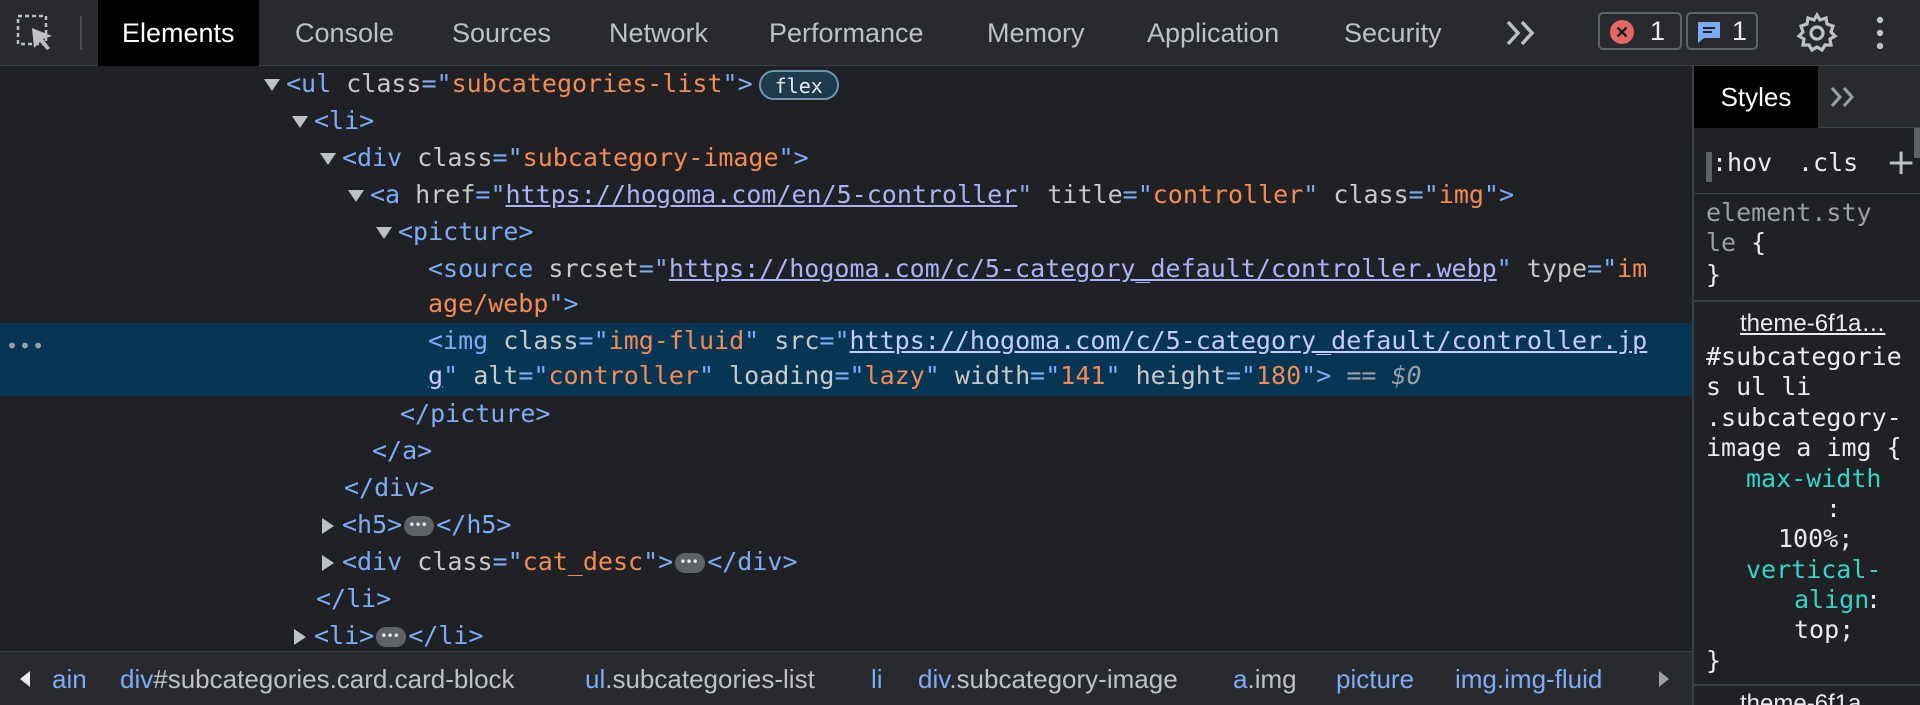  I want to click on div-attr-value: subcategory-image, so click(650, 157).